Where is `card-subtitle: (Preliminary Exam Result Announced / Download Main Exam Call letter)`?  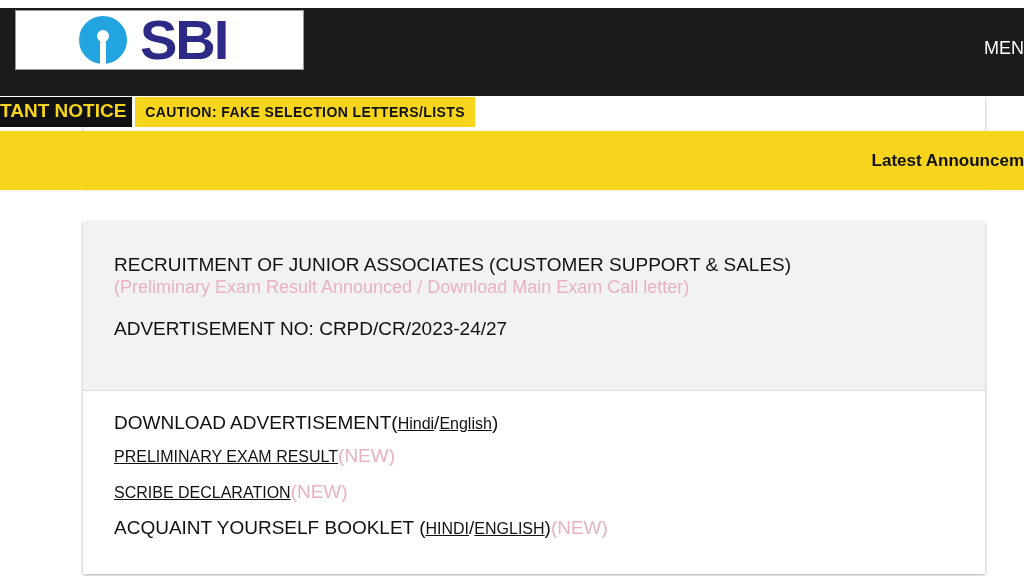
card-subtitle: (Preliminary Exam Result Announced / Download Main Exam Call letter) is located at coordinates (402, 287).